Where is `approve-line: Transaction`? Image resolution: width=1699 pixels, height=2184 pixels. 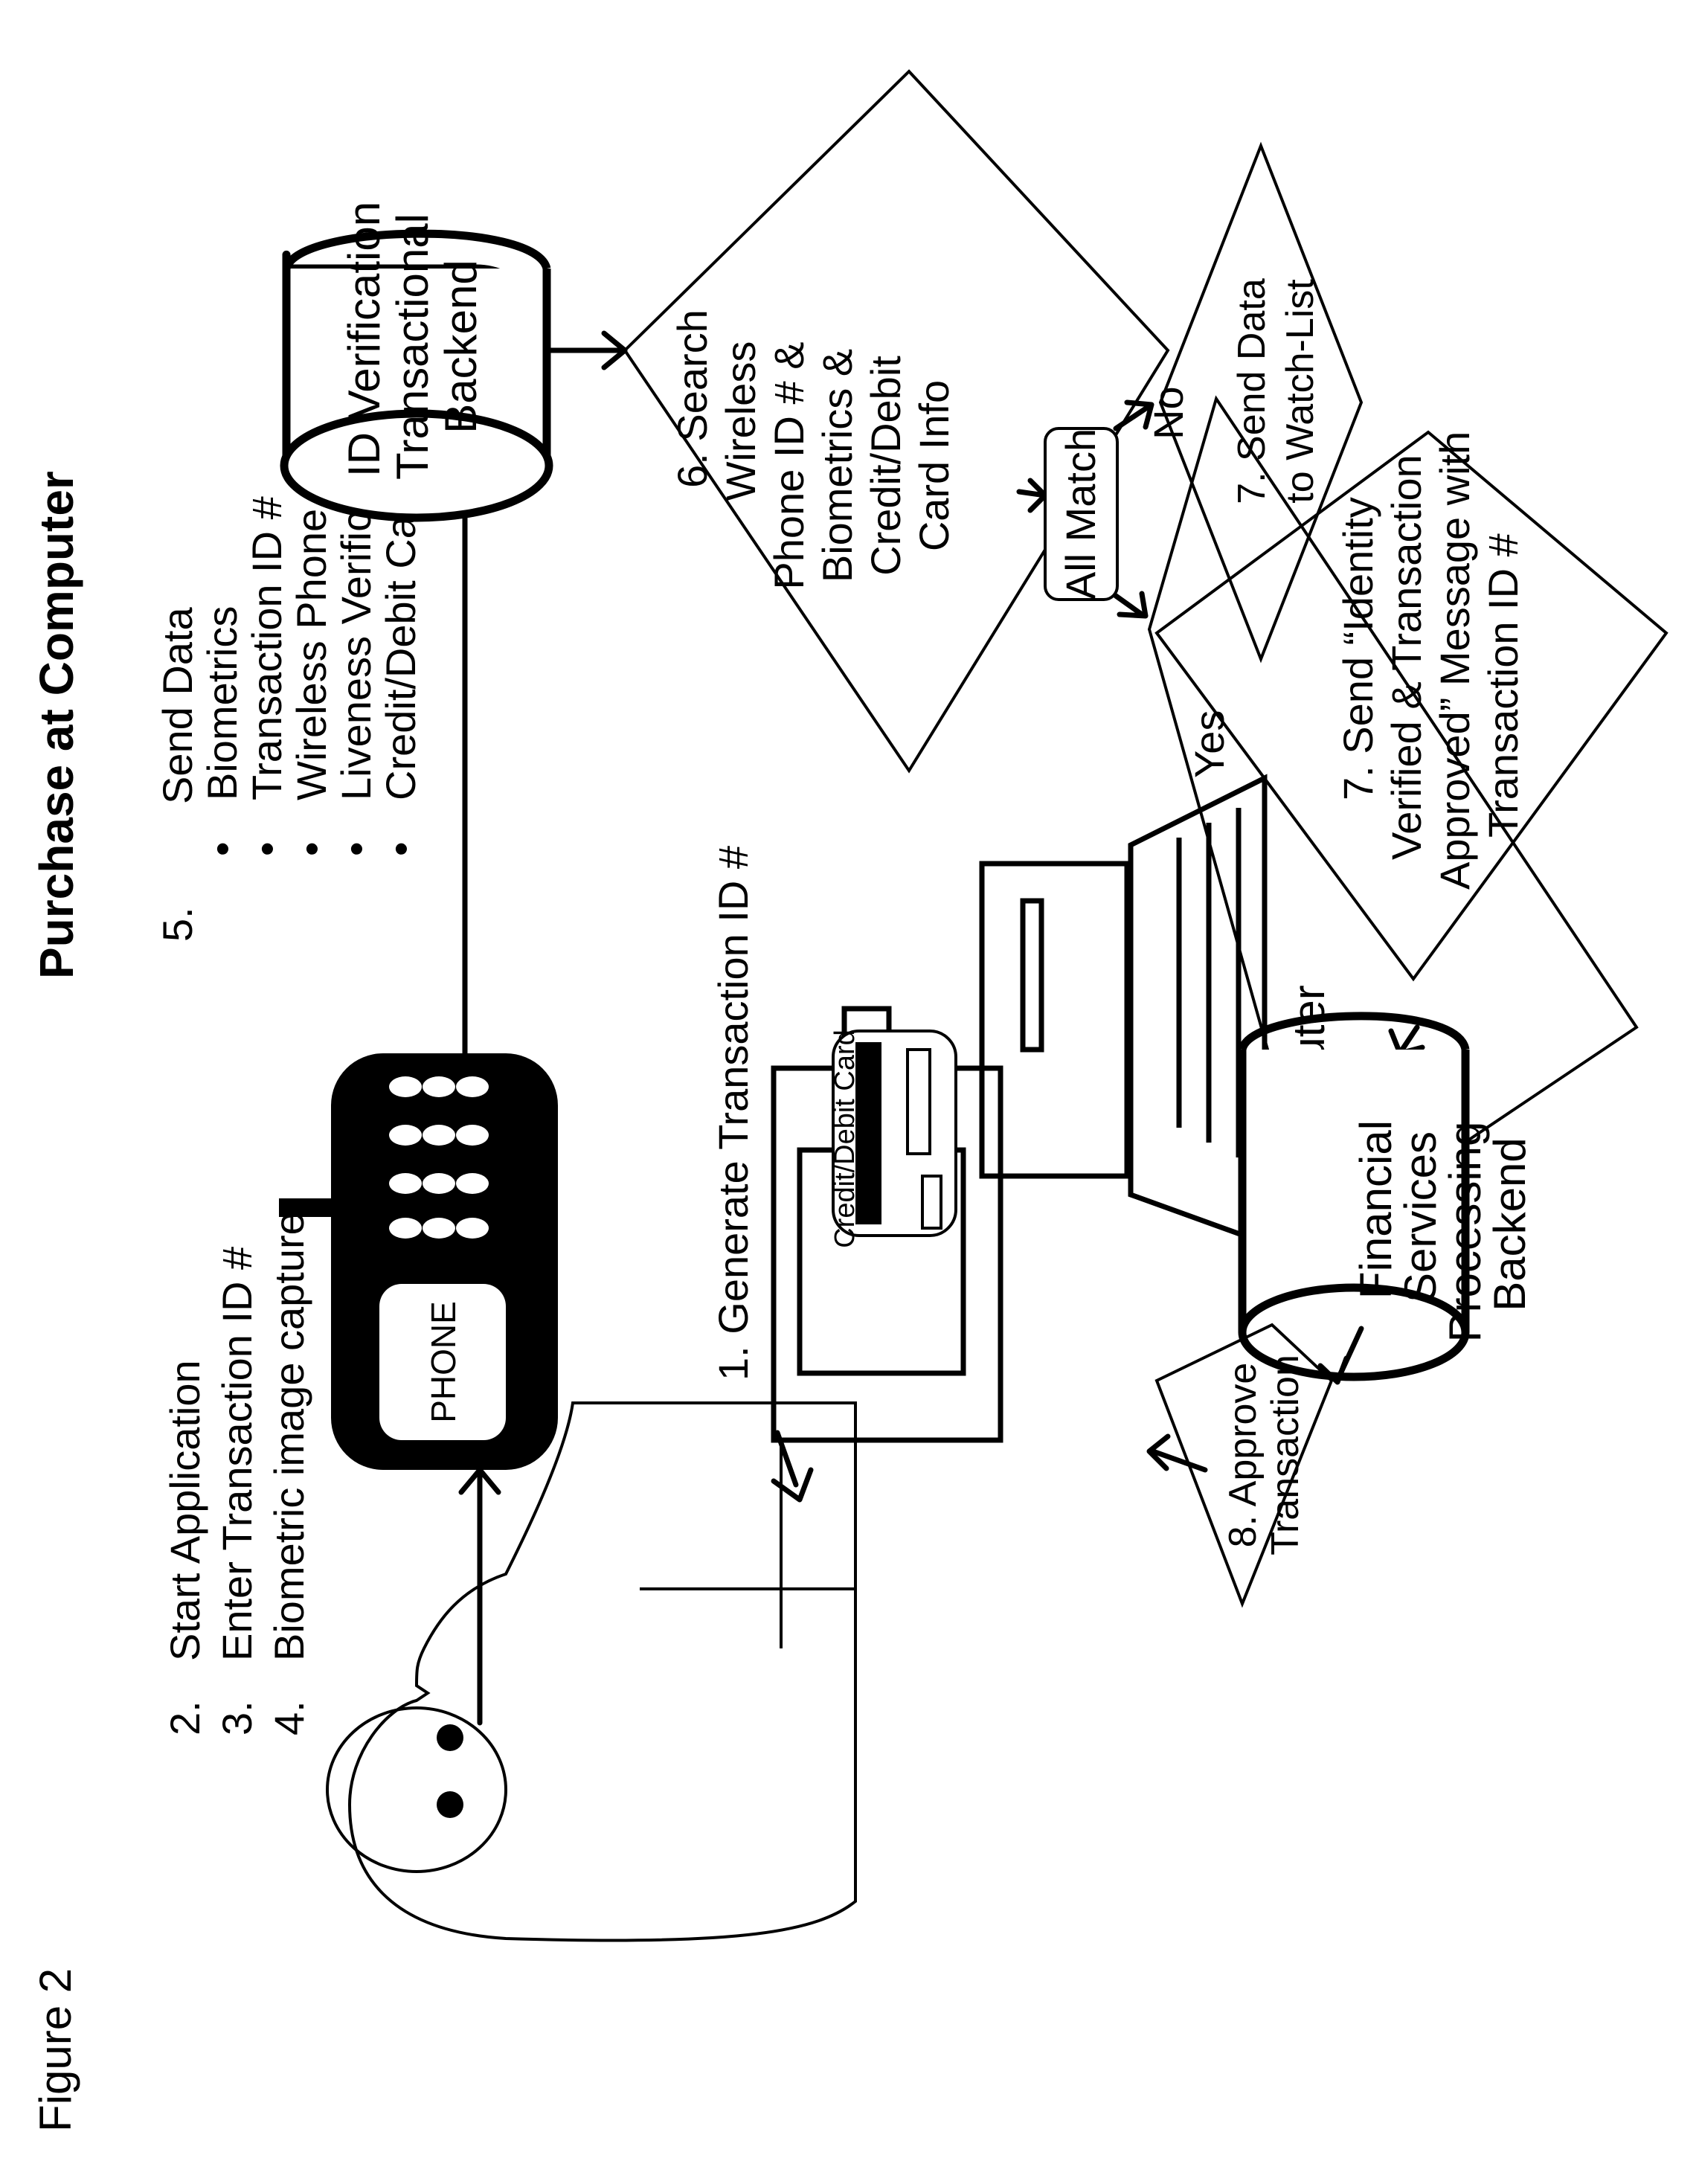 approve-line: Transaction is located at coordinates (1286, 1455).